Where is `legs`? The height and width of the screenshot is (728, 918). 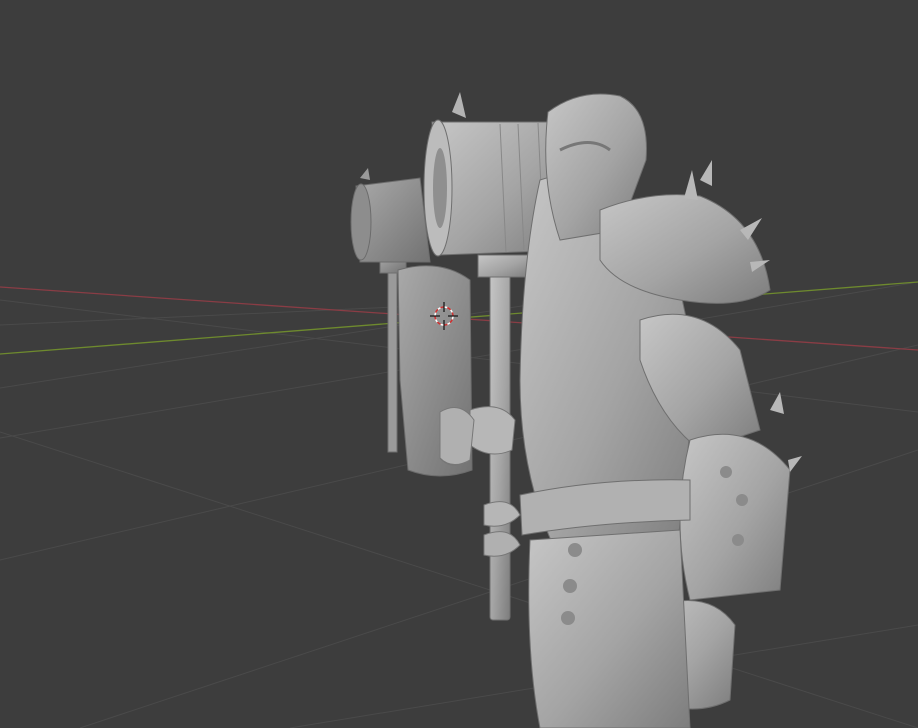 legs is located at coordinates (609, 628).